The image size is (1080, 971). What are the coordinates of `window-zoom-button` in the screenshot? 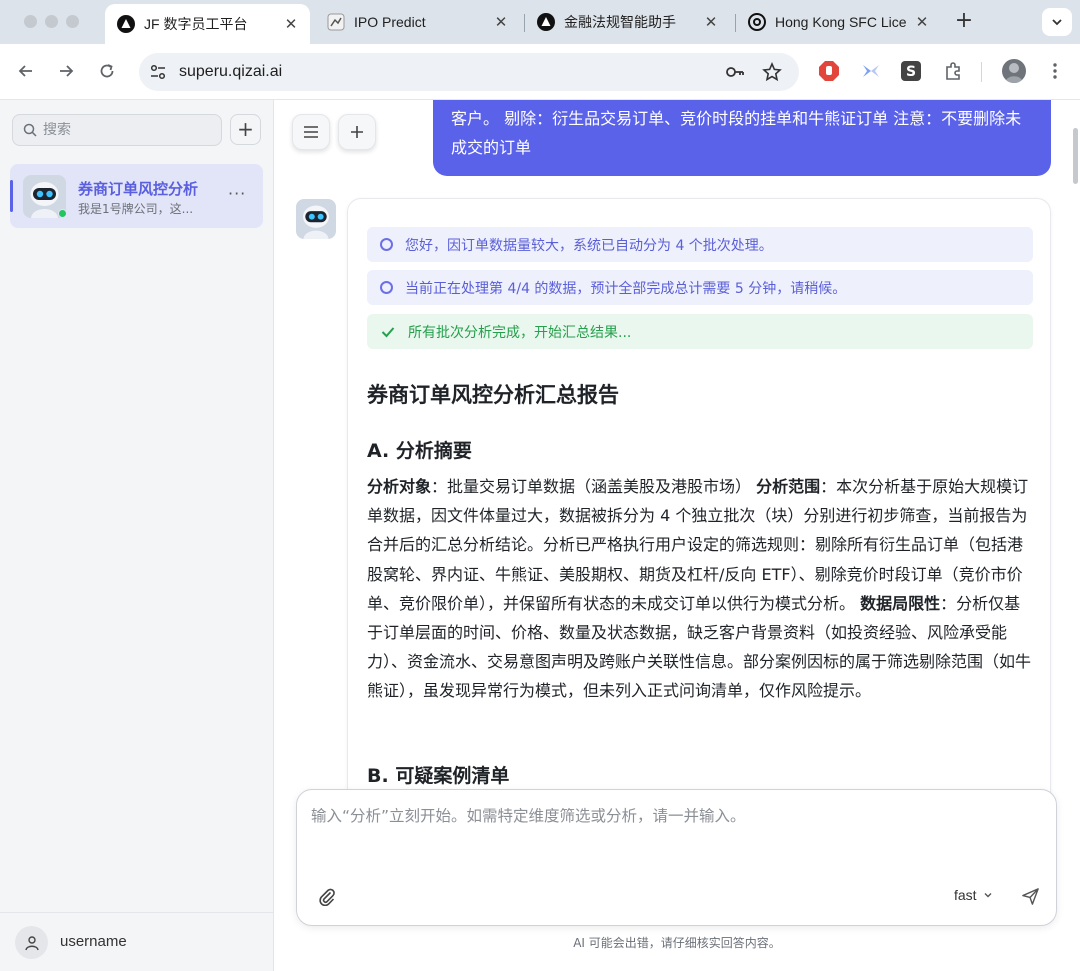 It's located at (72, 21).